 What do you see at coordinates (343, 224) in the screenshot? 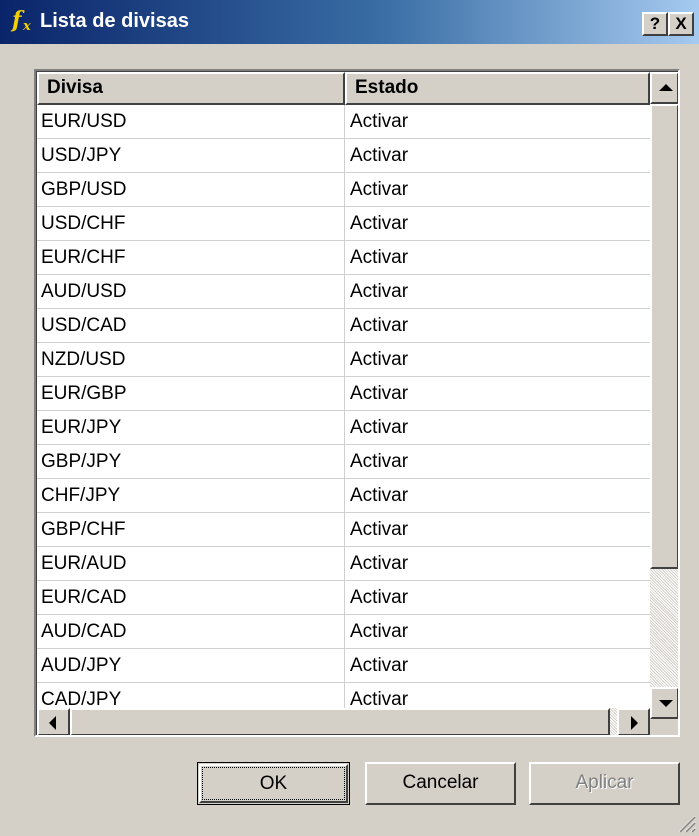
I see `table-row: USD/CHF Activar` at bounding box center [343, 224].